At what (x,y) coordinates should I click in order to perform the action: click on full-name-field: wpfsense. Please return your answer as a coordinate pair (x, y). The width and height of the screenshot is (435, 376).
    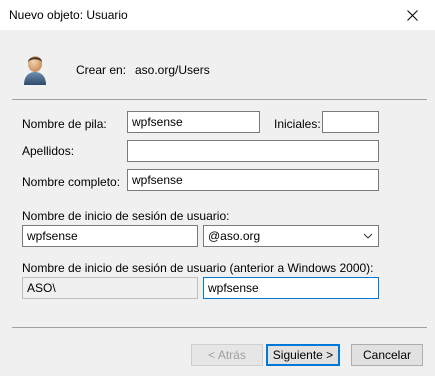
    Looking at the image, I should click on (253, 180).